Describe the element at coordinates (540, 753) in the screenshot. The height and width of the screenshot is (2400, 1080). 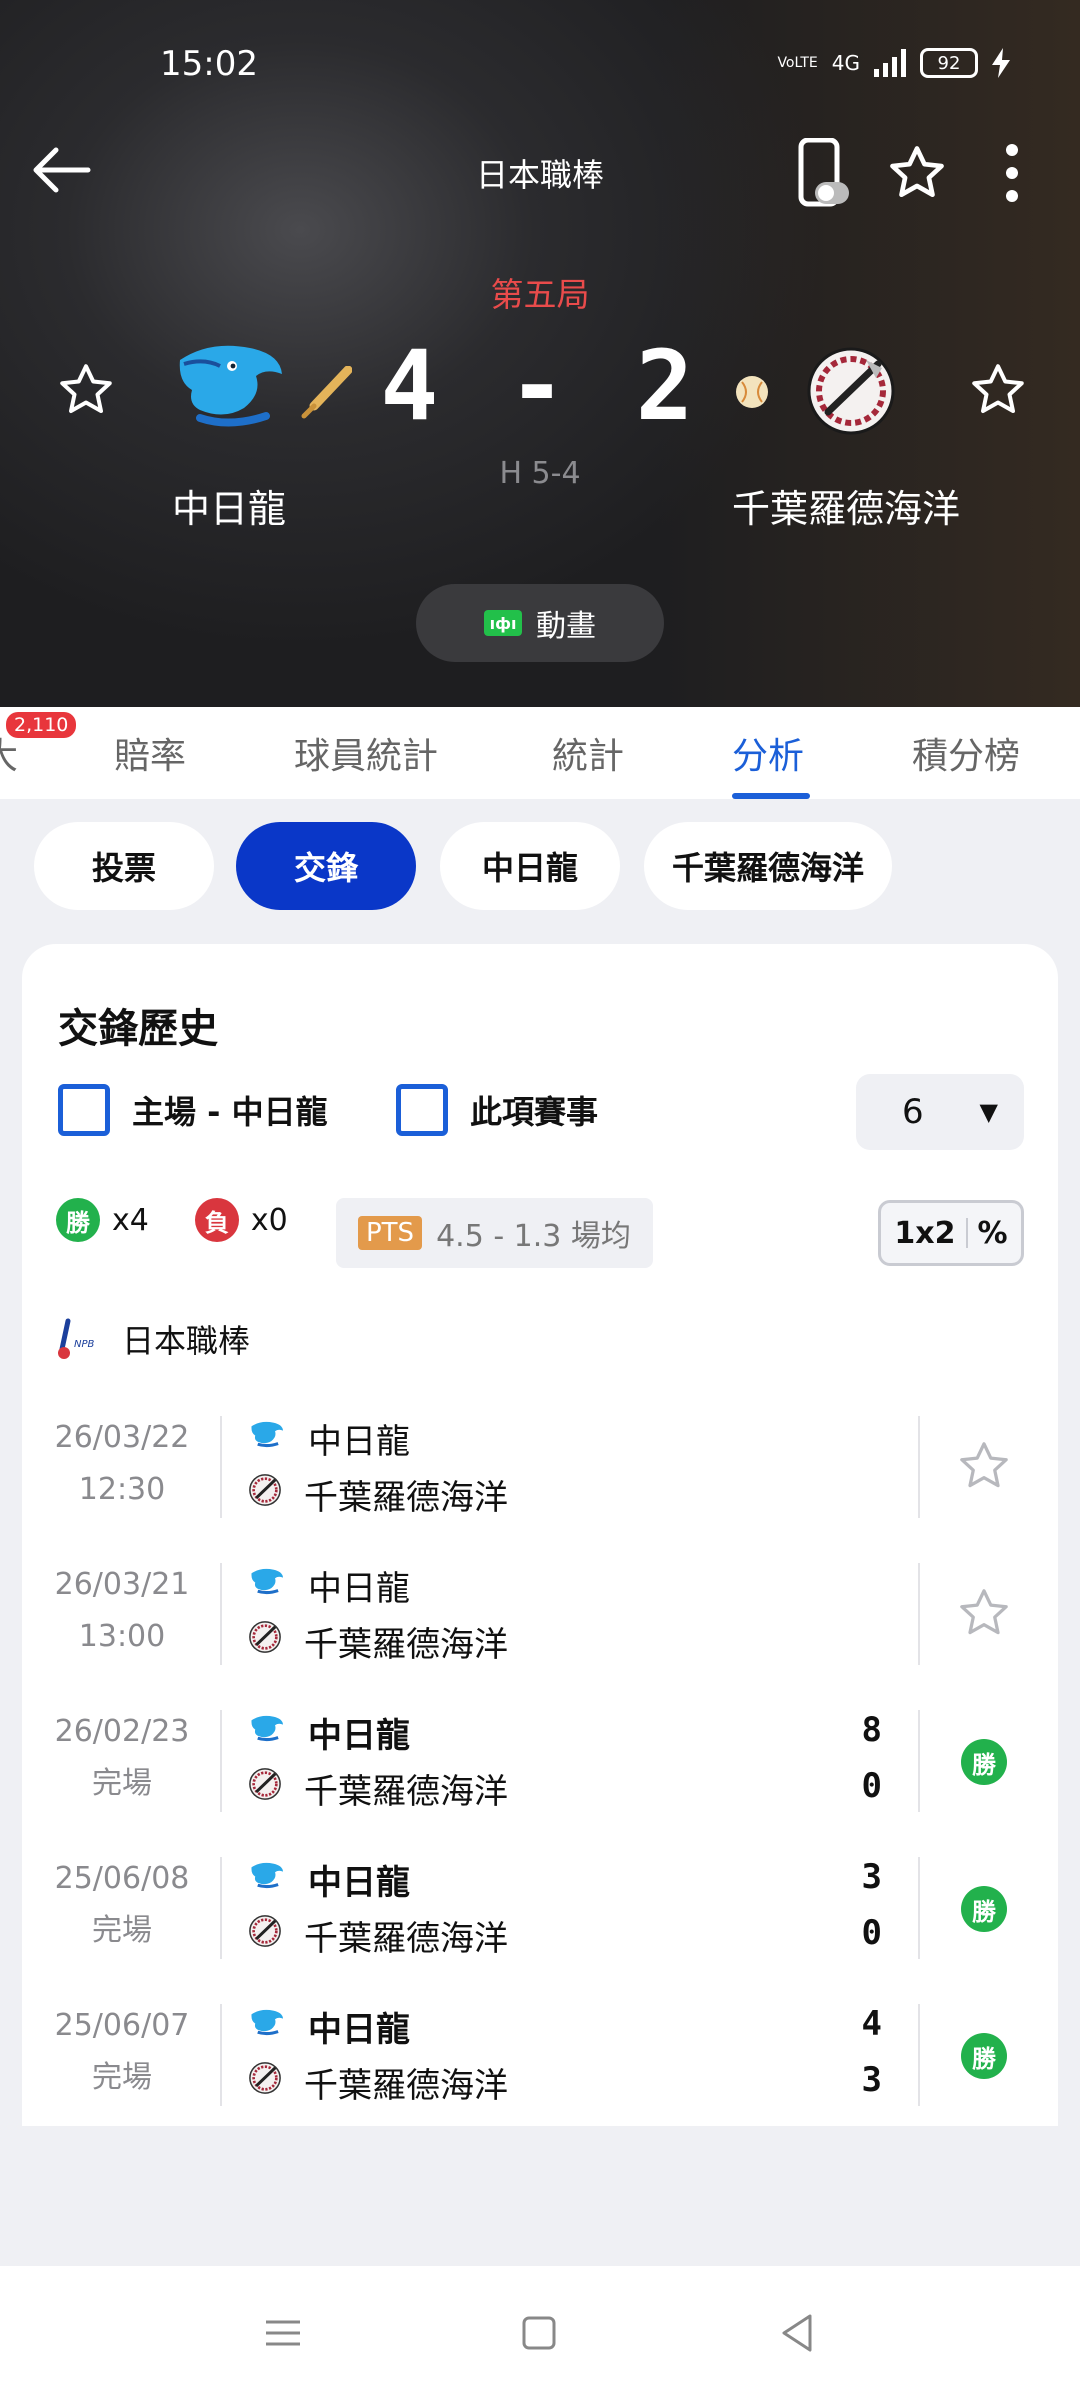
I see `tab-bar: 大 賠率 球員統計 統計 分析 積分榜` at that location.